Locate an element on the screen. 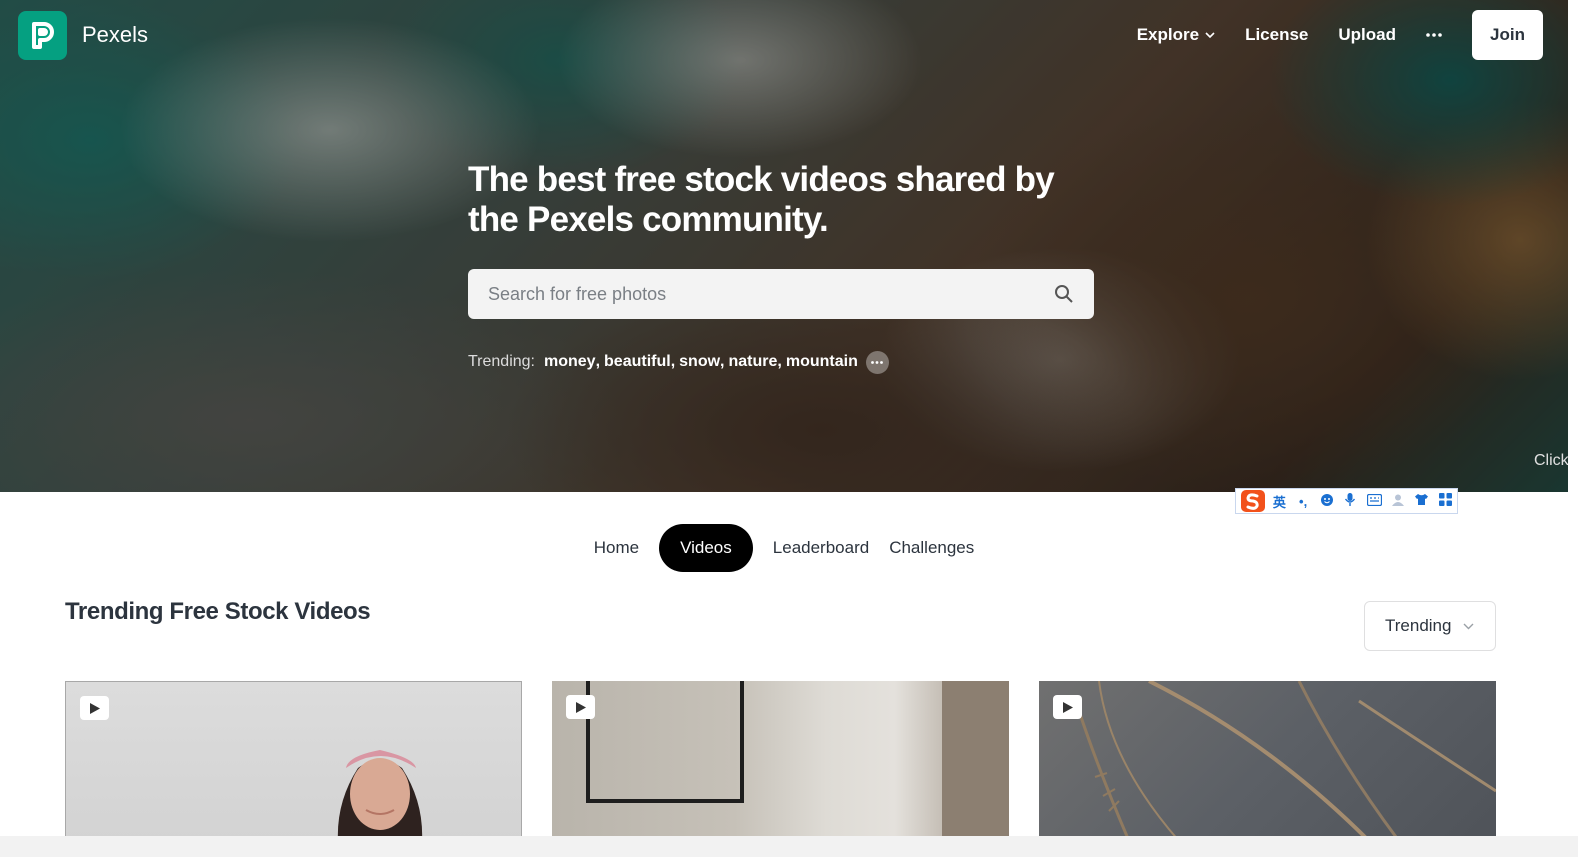  more-horizontal-icon is located at coordinates (1434, 35).